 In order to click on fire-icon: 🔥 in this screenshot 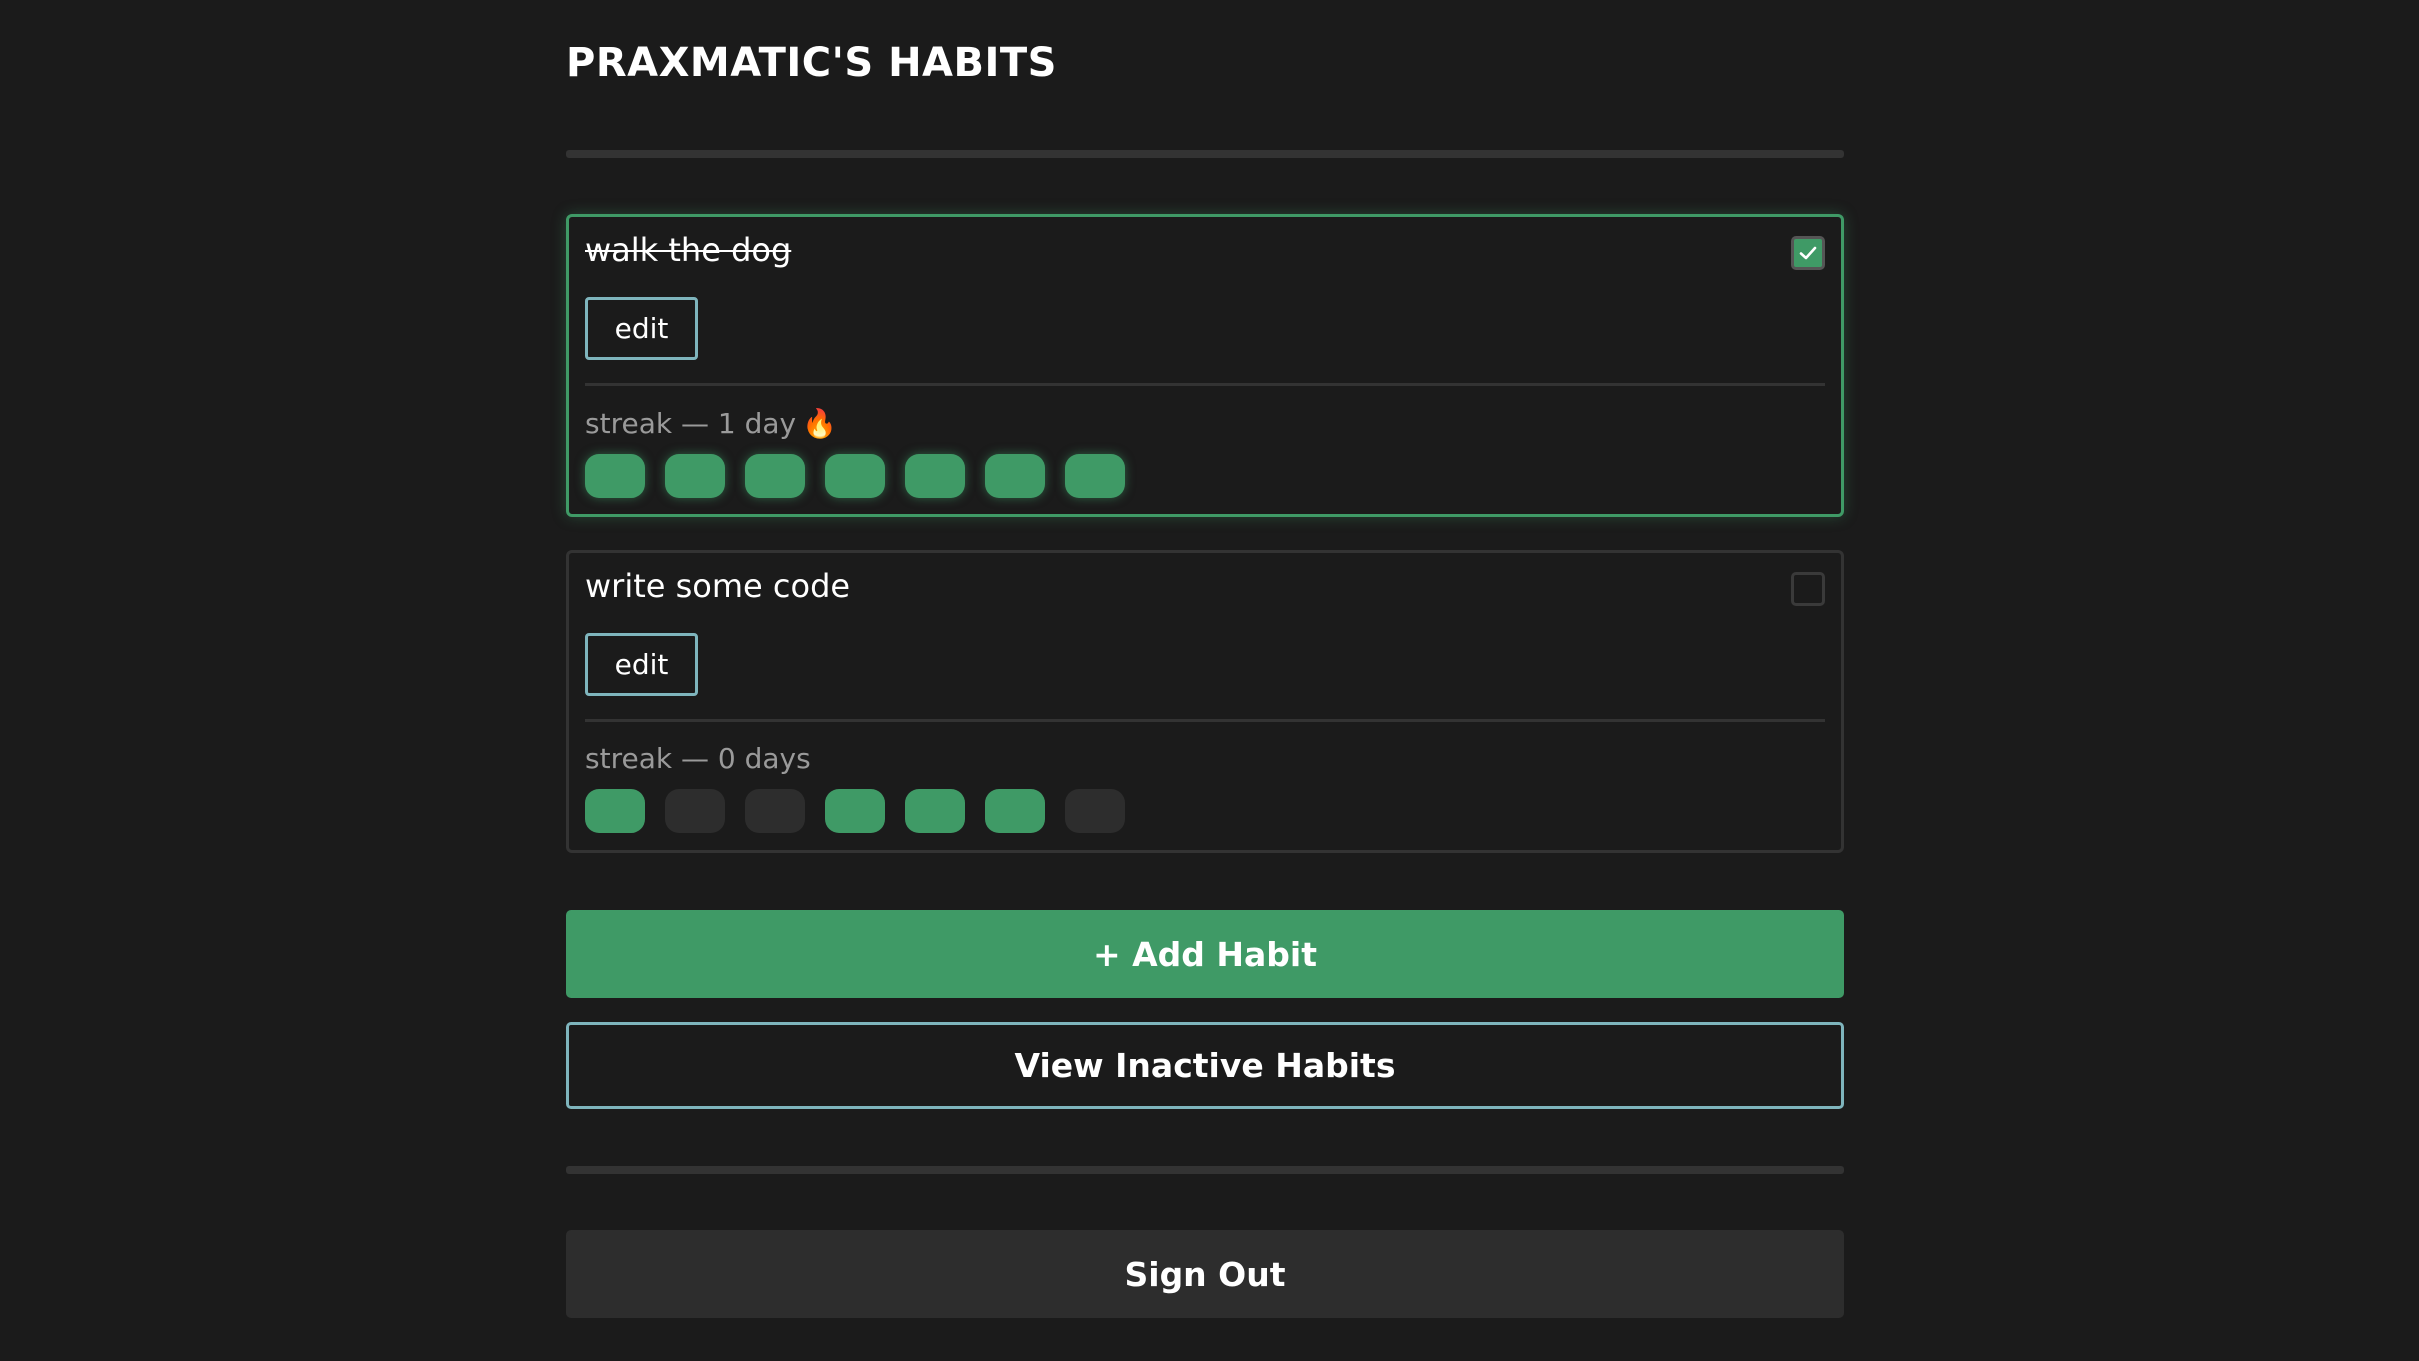, I will do `click(819, 423)`.